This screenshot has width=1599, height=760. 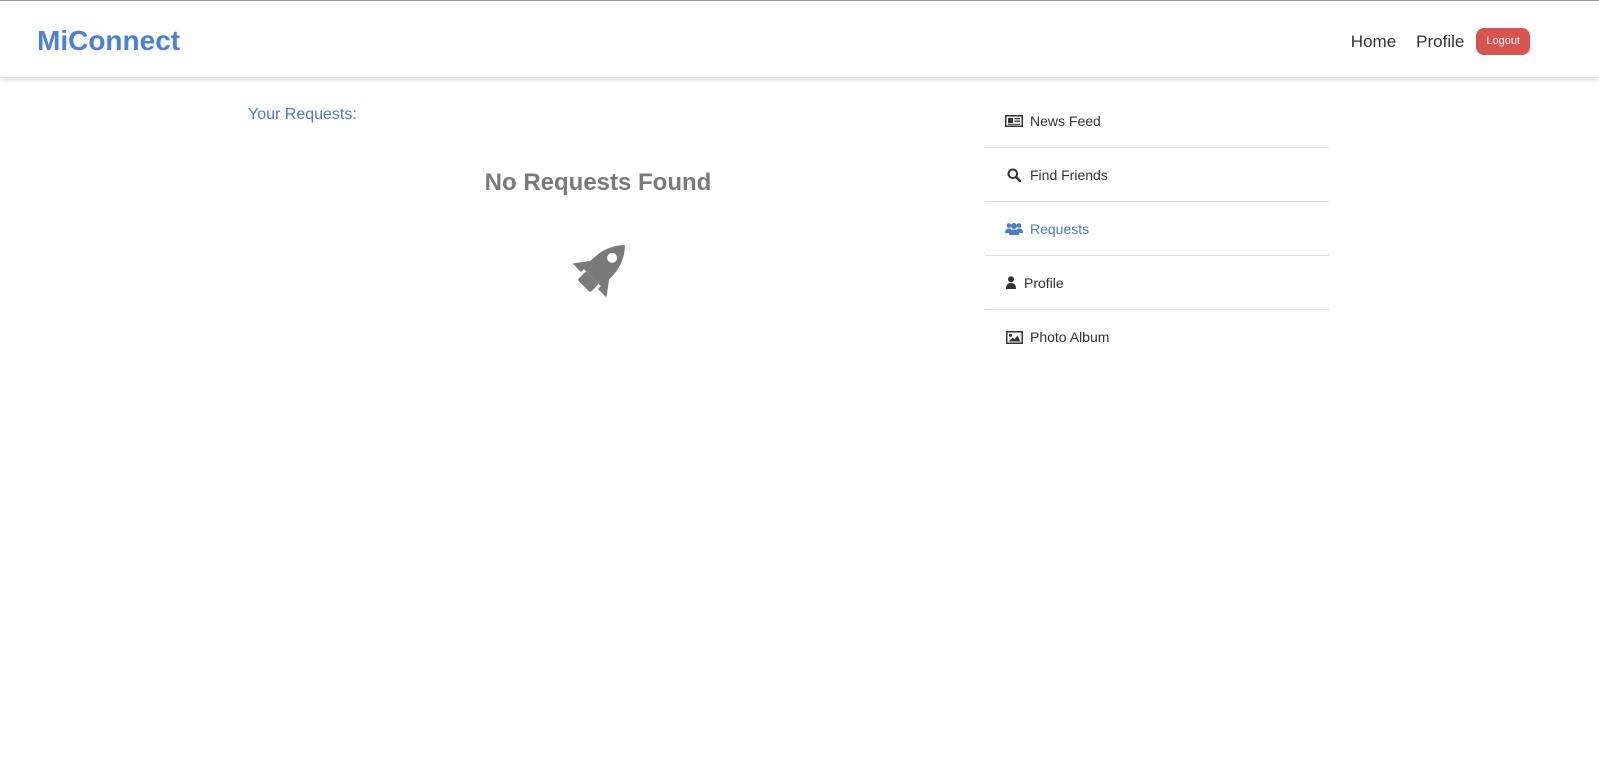 I want to click on nav-profile-link: Profile, so click(x=1440, y=42).